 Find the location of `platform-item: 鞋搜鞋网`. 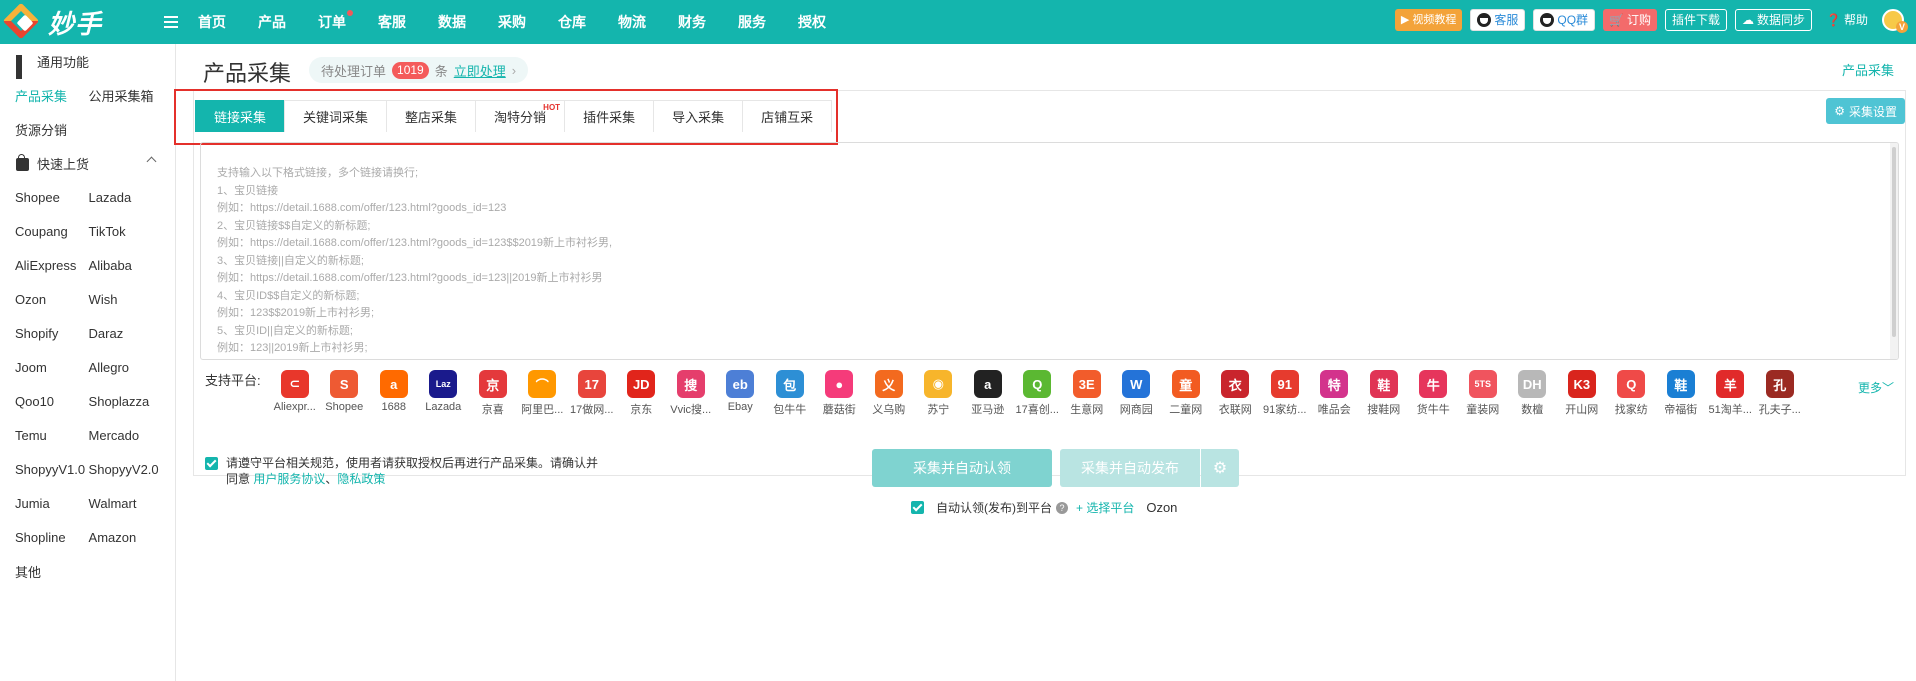

platform-item: 鞋搜鞋网 is located at coordinates (1384, 393).